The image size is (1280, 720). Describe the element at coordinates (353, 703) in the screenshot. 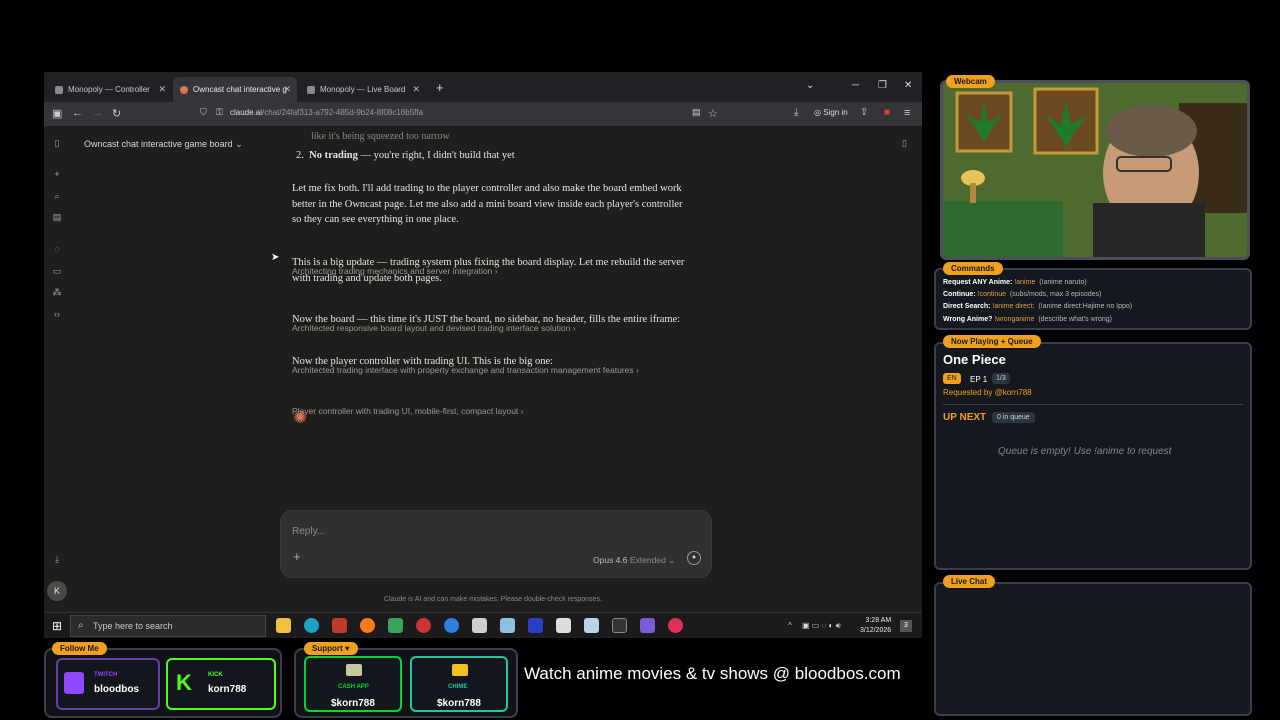

I see `cashapp-name: $korn788` at that location.